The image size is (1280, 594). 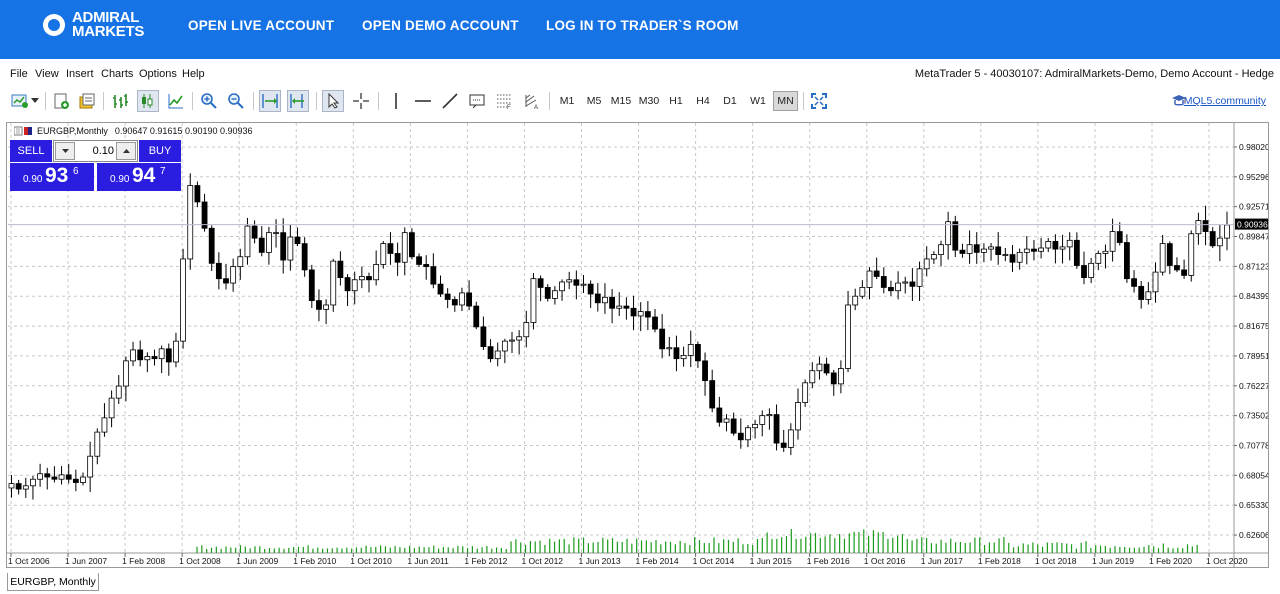 What do you see at coordinates (117, 74) in the screenshot?
I see `menu-charts: Charts` at bounding box center [117, 74].